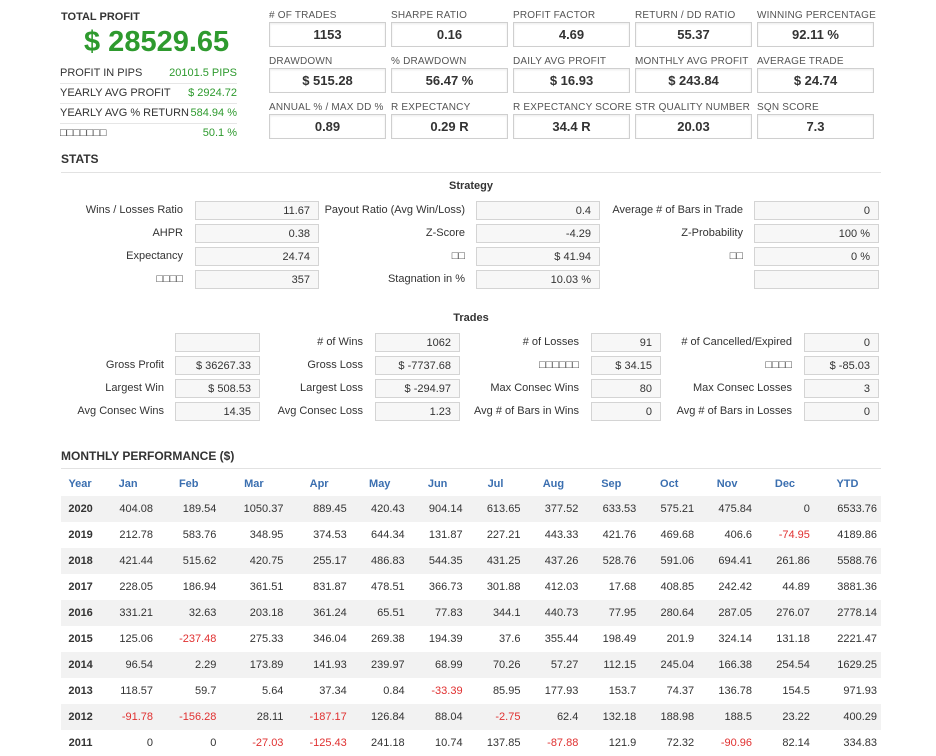 The image size is (936, 756). What do you see at coordinates (669, 484) in the screenshot?
I see `column-header: Oct` at bounding box center [669, 484].